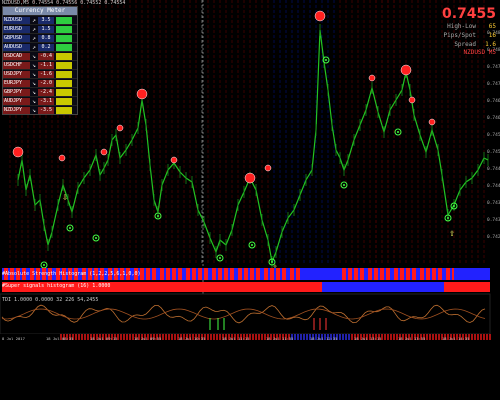 The height and width of the screenshot is (400, 500). Describe the element at coordinates (455, 338) in the screenshot. I see `time-axis-label: 18 Jul 14:35` at that location.